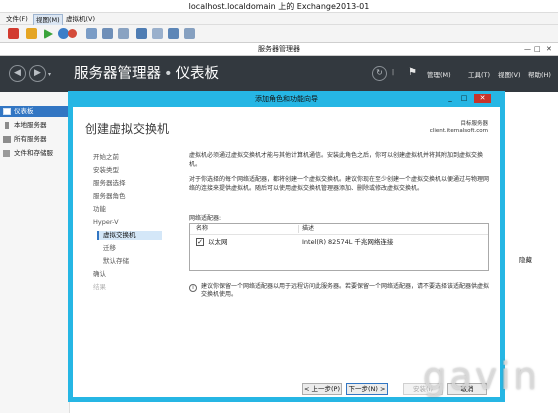 This screenshot has width=558, height=413. Describe the element at coordinates (205, 218) in the screenshot. I see `network-adapters-label: 网络适配器:` at that location.